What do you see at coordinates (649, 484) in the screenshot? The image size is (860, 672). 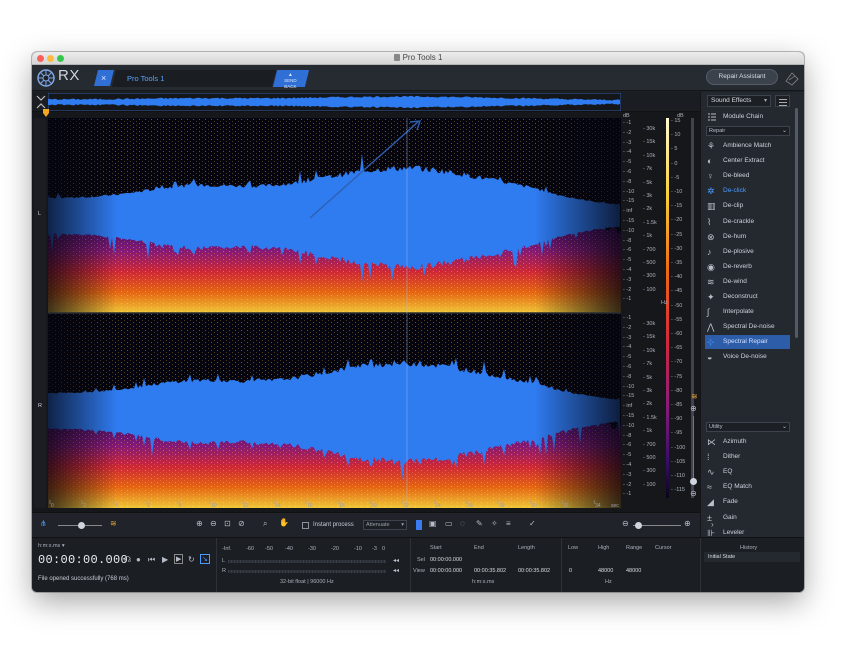 I see `hz-tick-label: - 100` at bounding box center [649, 484].